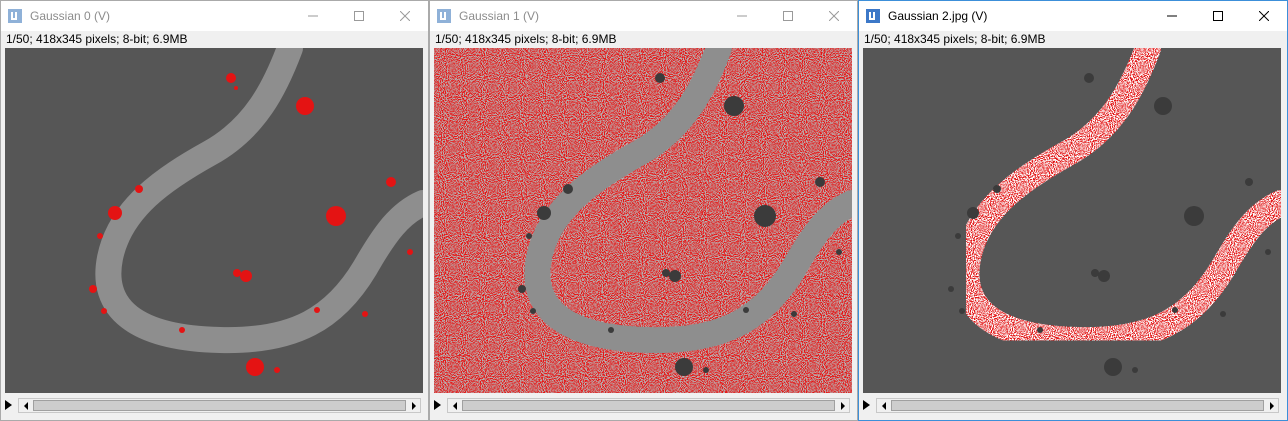  What do you see at coordinates (643, 16) in the screenshot?
I see `title-bar: Gaussian 1 (V)` at bounding box center [643, 16].